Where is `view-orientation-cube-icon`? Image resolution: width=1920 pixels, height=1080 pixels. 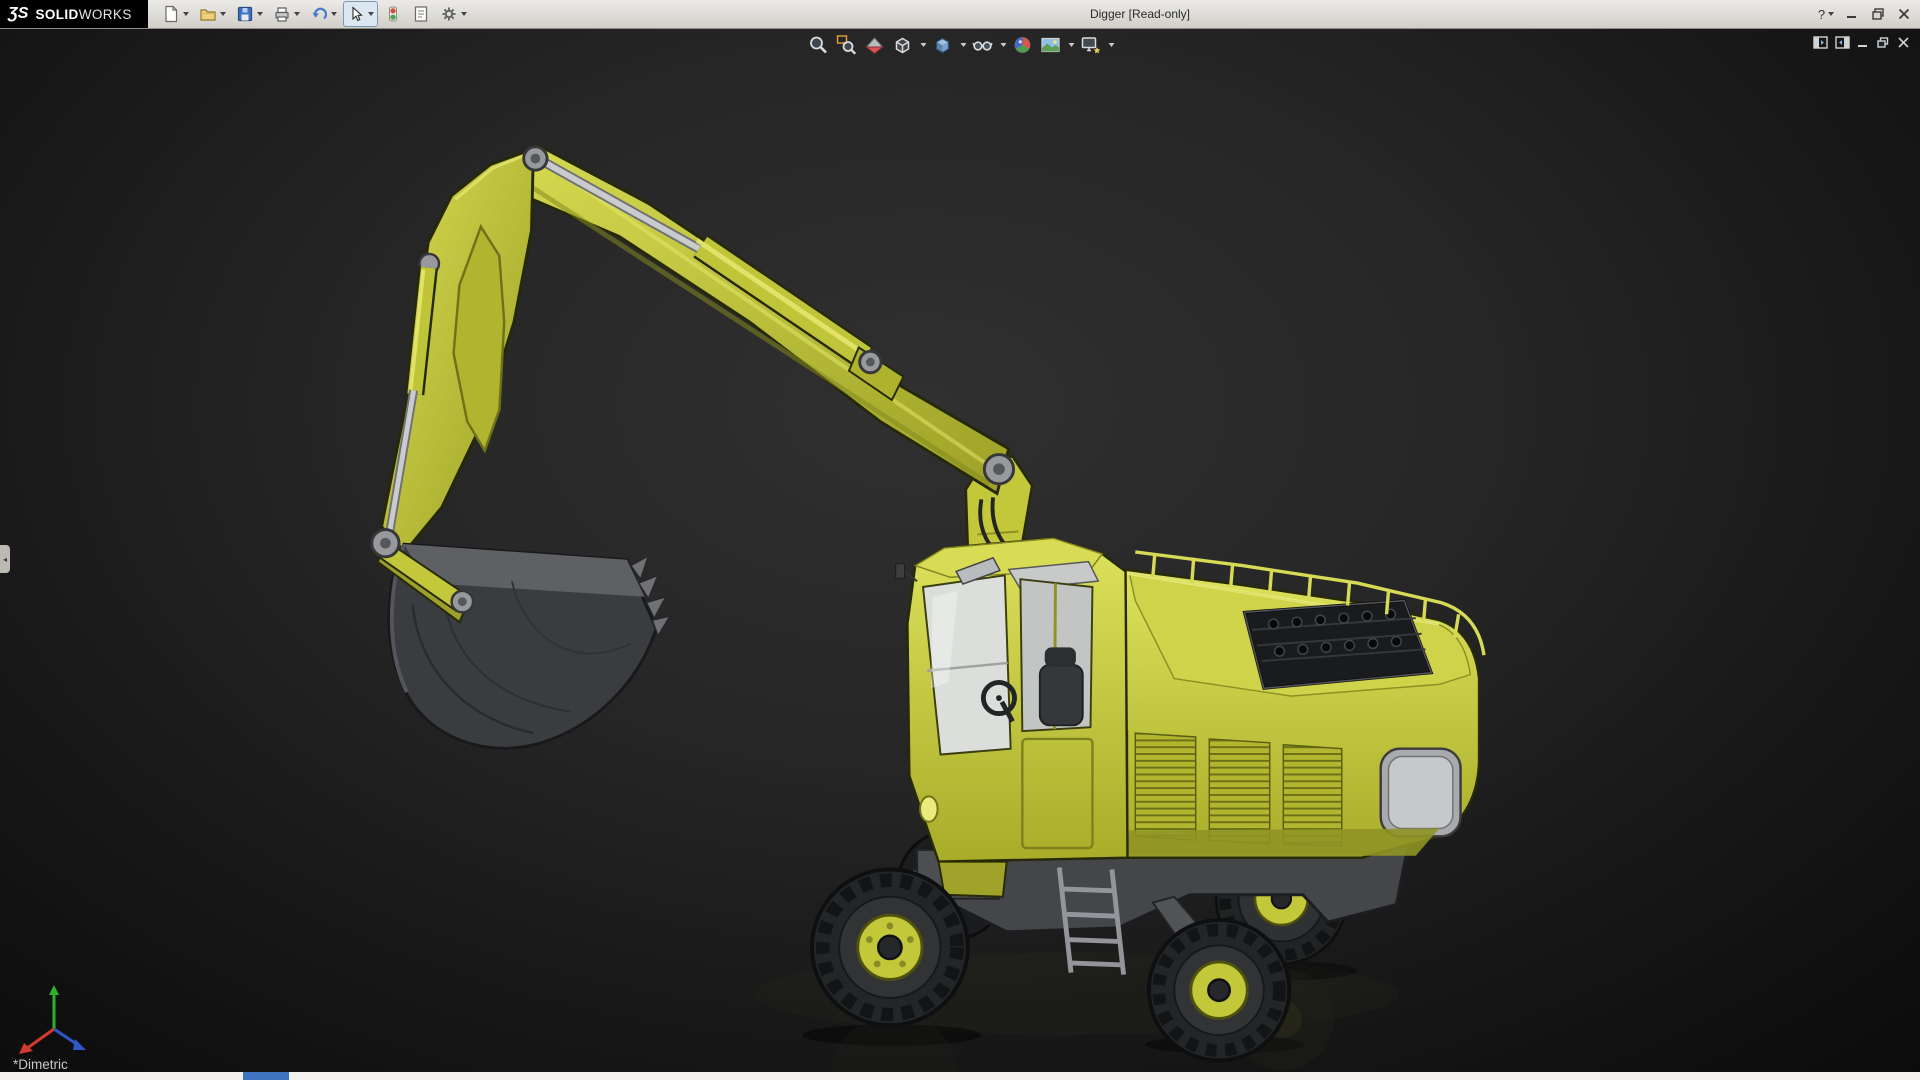
view-orientation-cube-icon is located at coordinates (902, 45).